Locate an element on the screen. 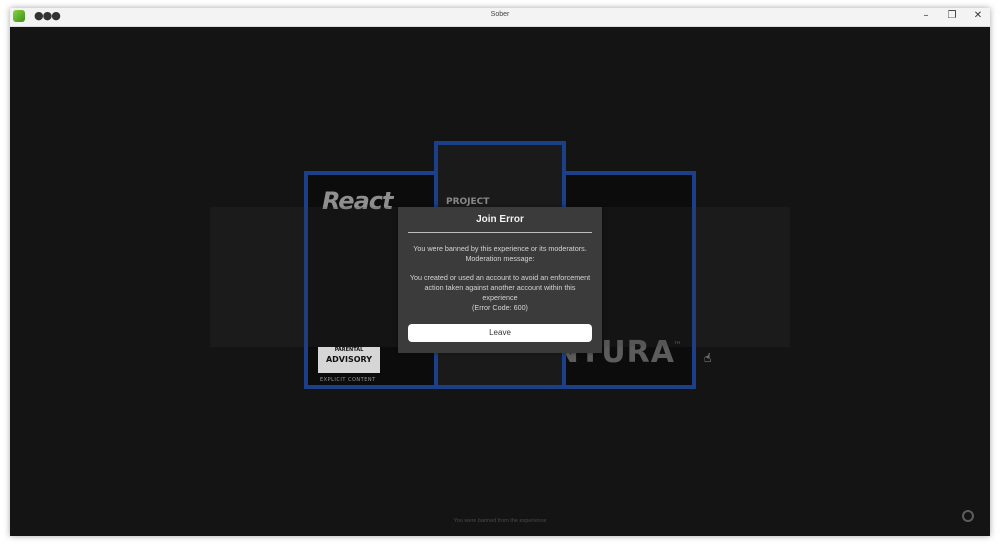  project-text: PROJECT is located at coordinates (468, 202).